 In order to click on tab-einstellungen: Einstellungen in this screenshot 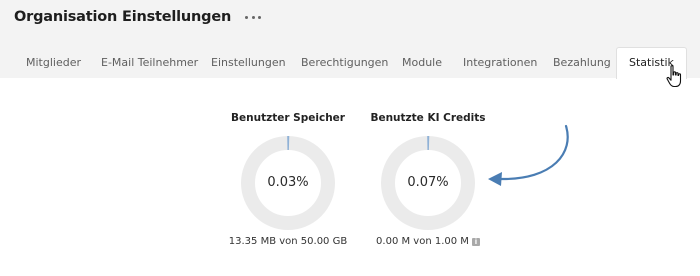, I will do `click(248, 63)`.